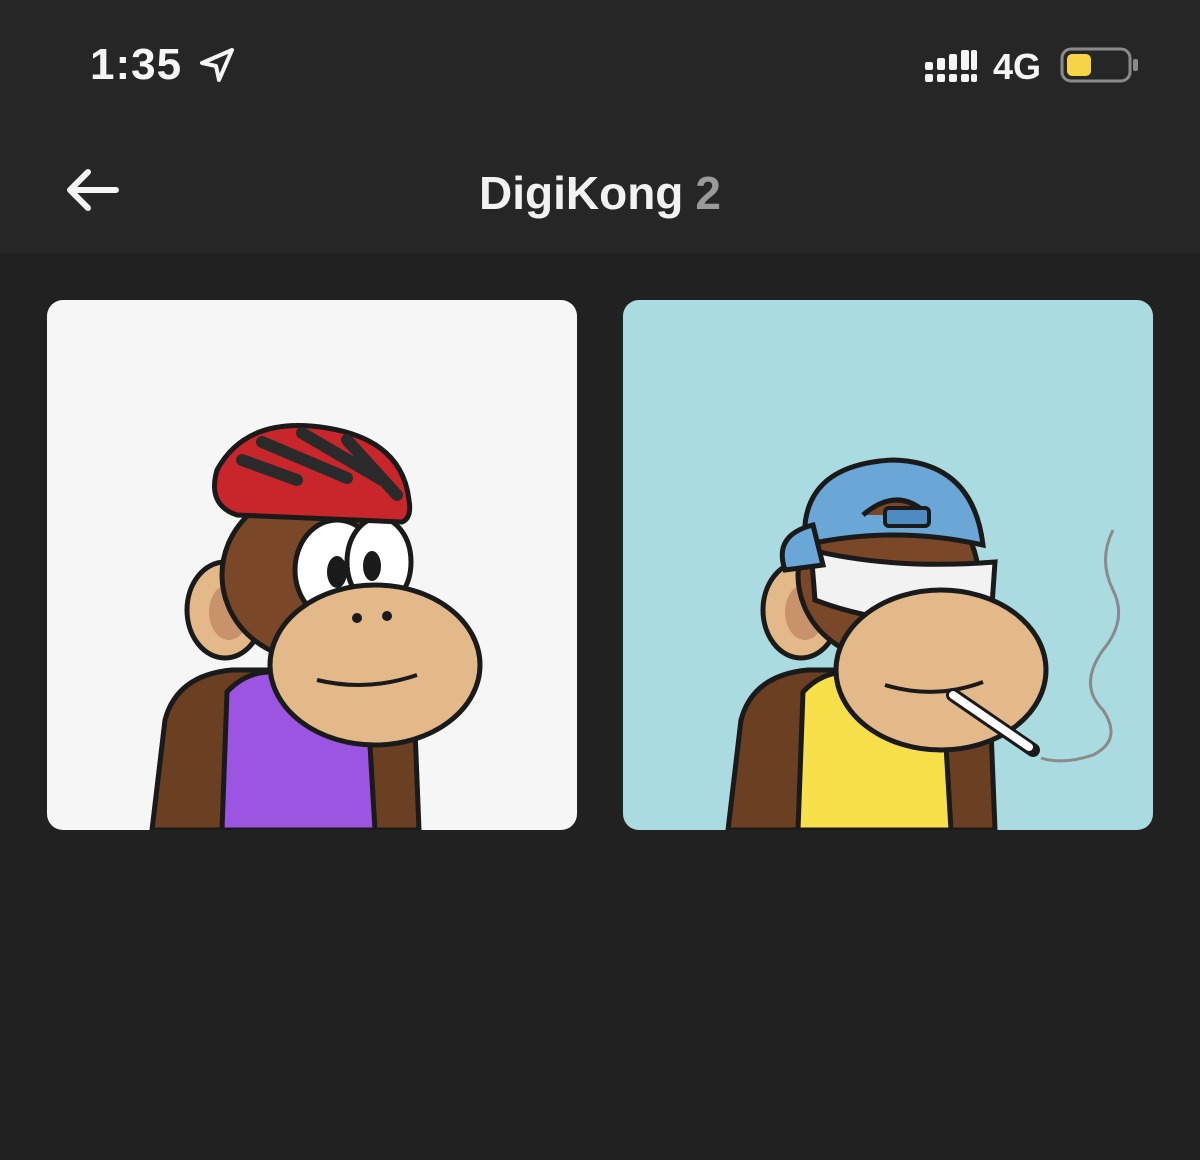  I want to click on status-bar: 1:35 4G, so click(600, 65).